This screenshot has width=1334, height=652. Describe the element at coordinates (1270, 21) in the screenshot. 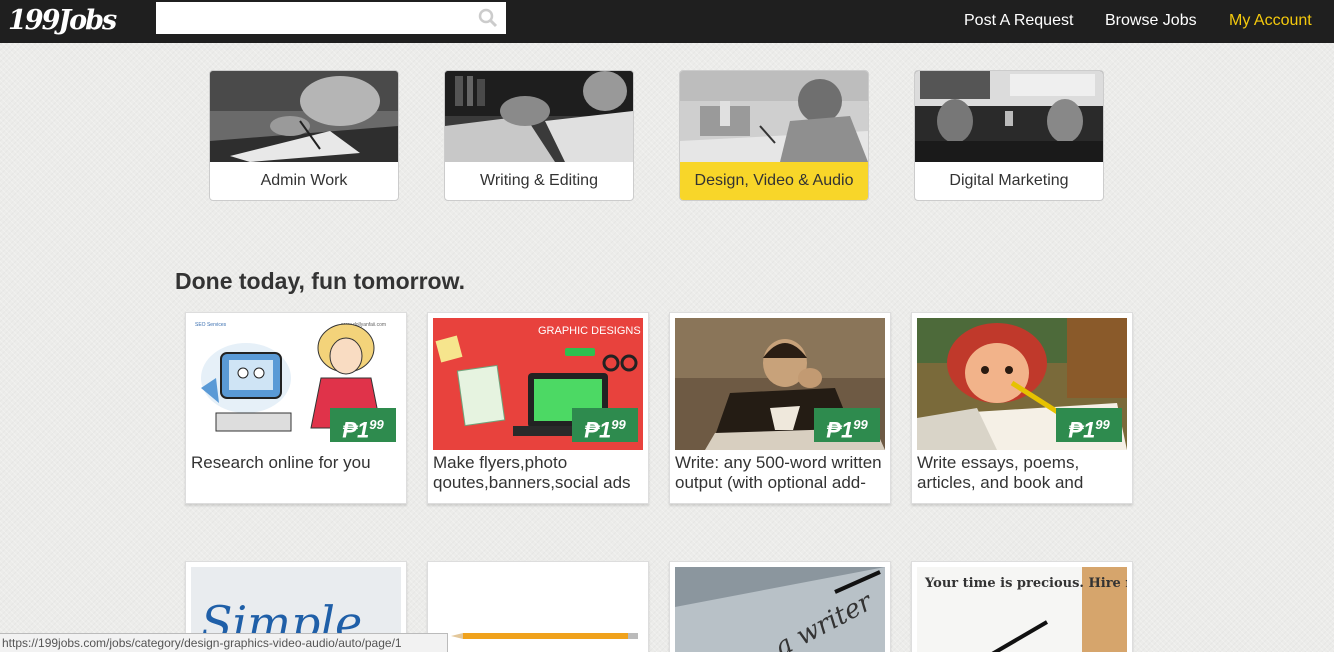

I see `nav-my-account: My Account` at that location.